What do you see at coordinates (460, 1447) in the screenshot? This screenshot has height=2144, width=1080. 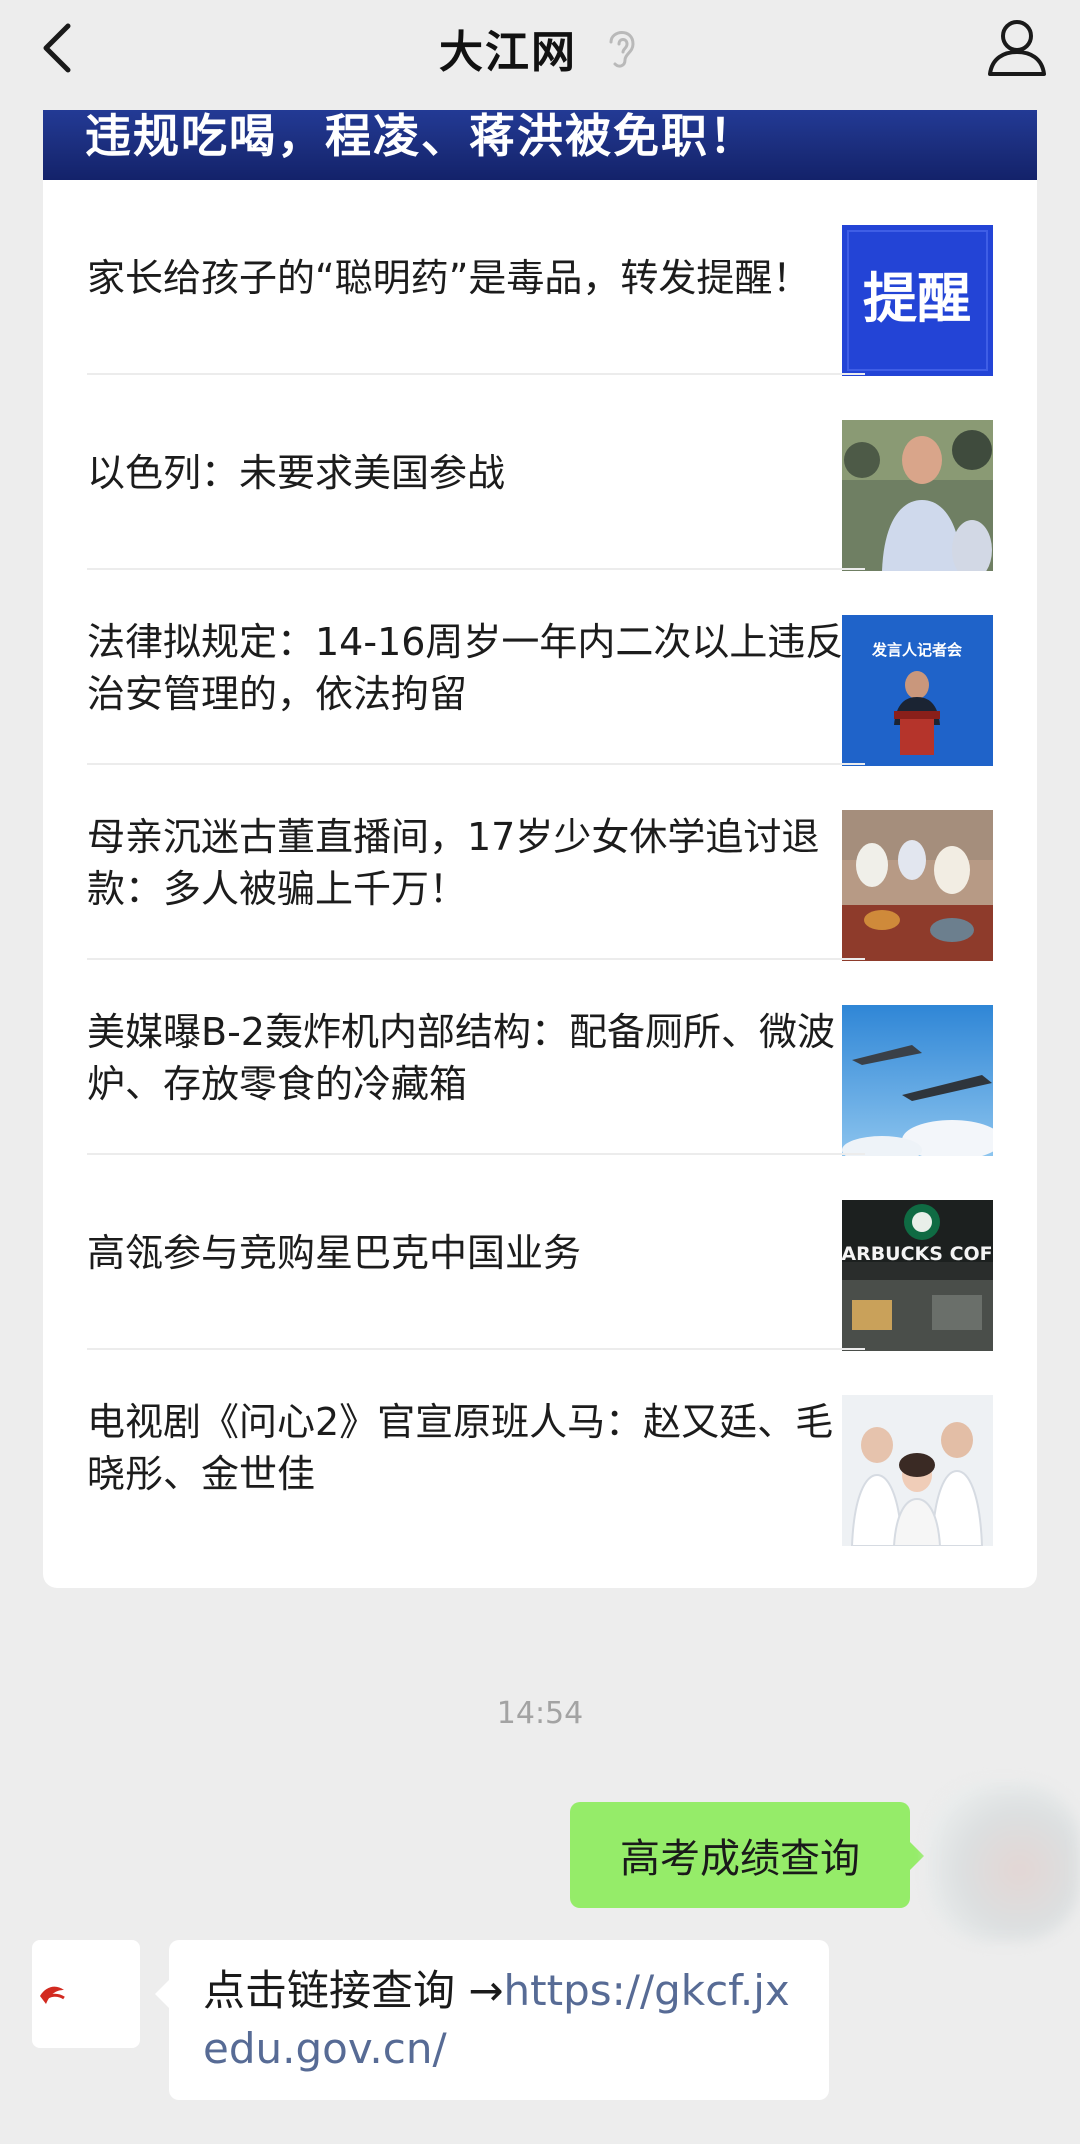 I see `news-title: 电视剧《问心2》官宣原班人马：赵又廷、毛晓彤、金世佳` at bounding box center [460, 1447].